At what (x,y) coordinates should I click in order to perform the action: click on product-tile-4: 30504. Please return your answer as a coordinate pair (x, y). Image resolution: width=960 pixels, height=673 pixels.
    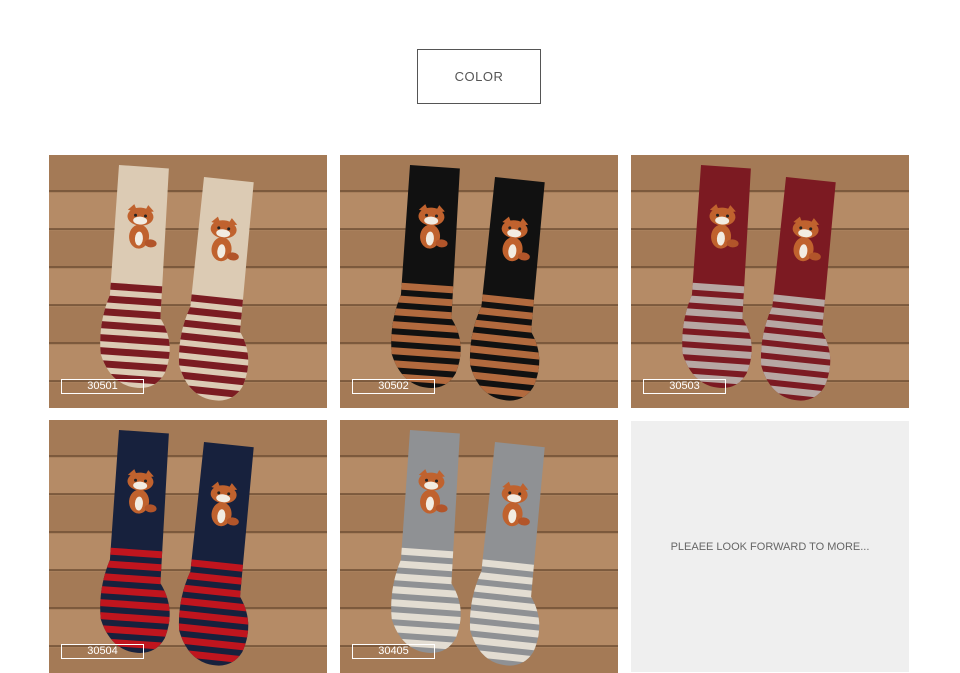
    Looking at the image, I should click on (188, 546).